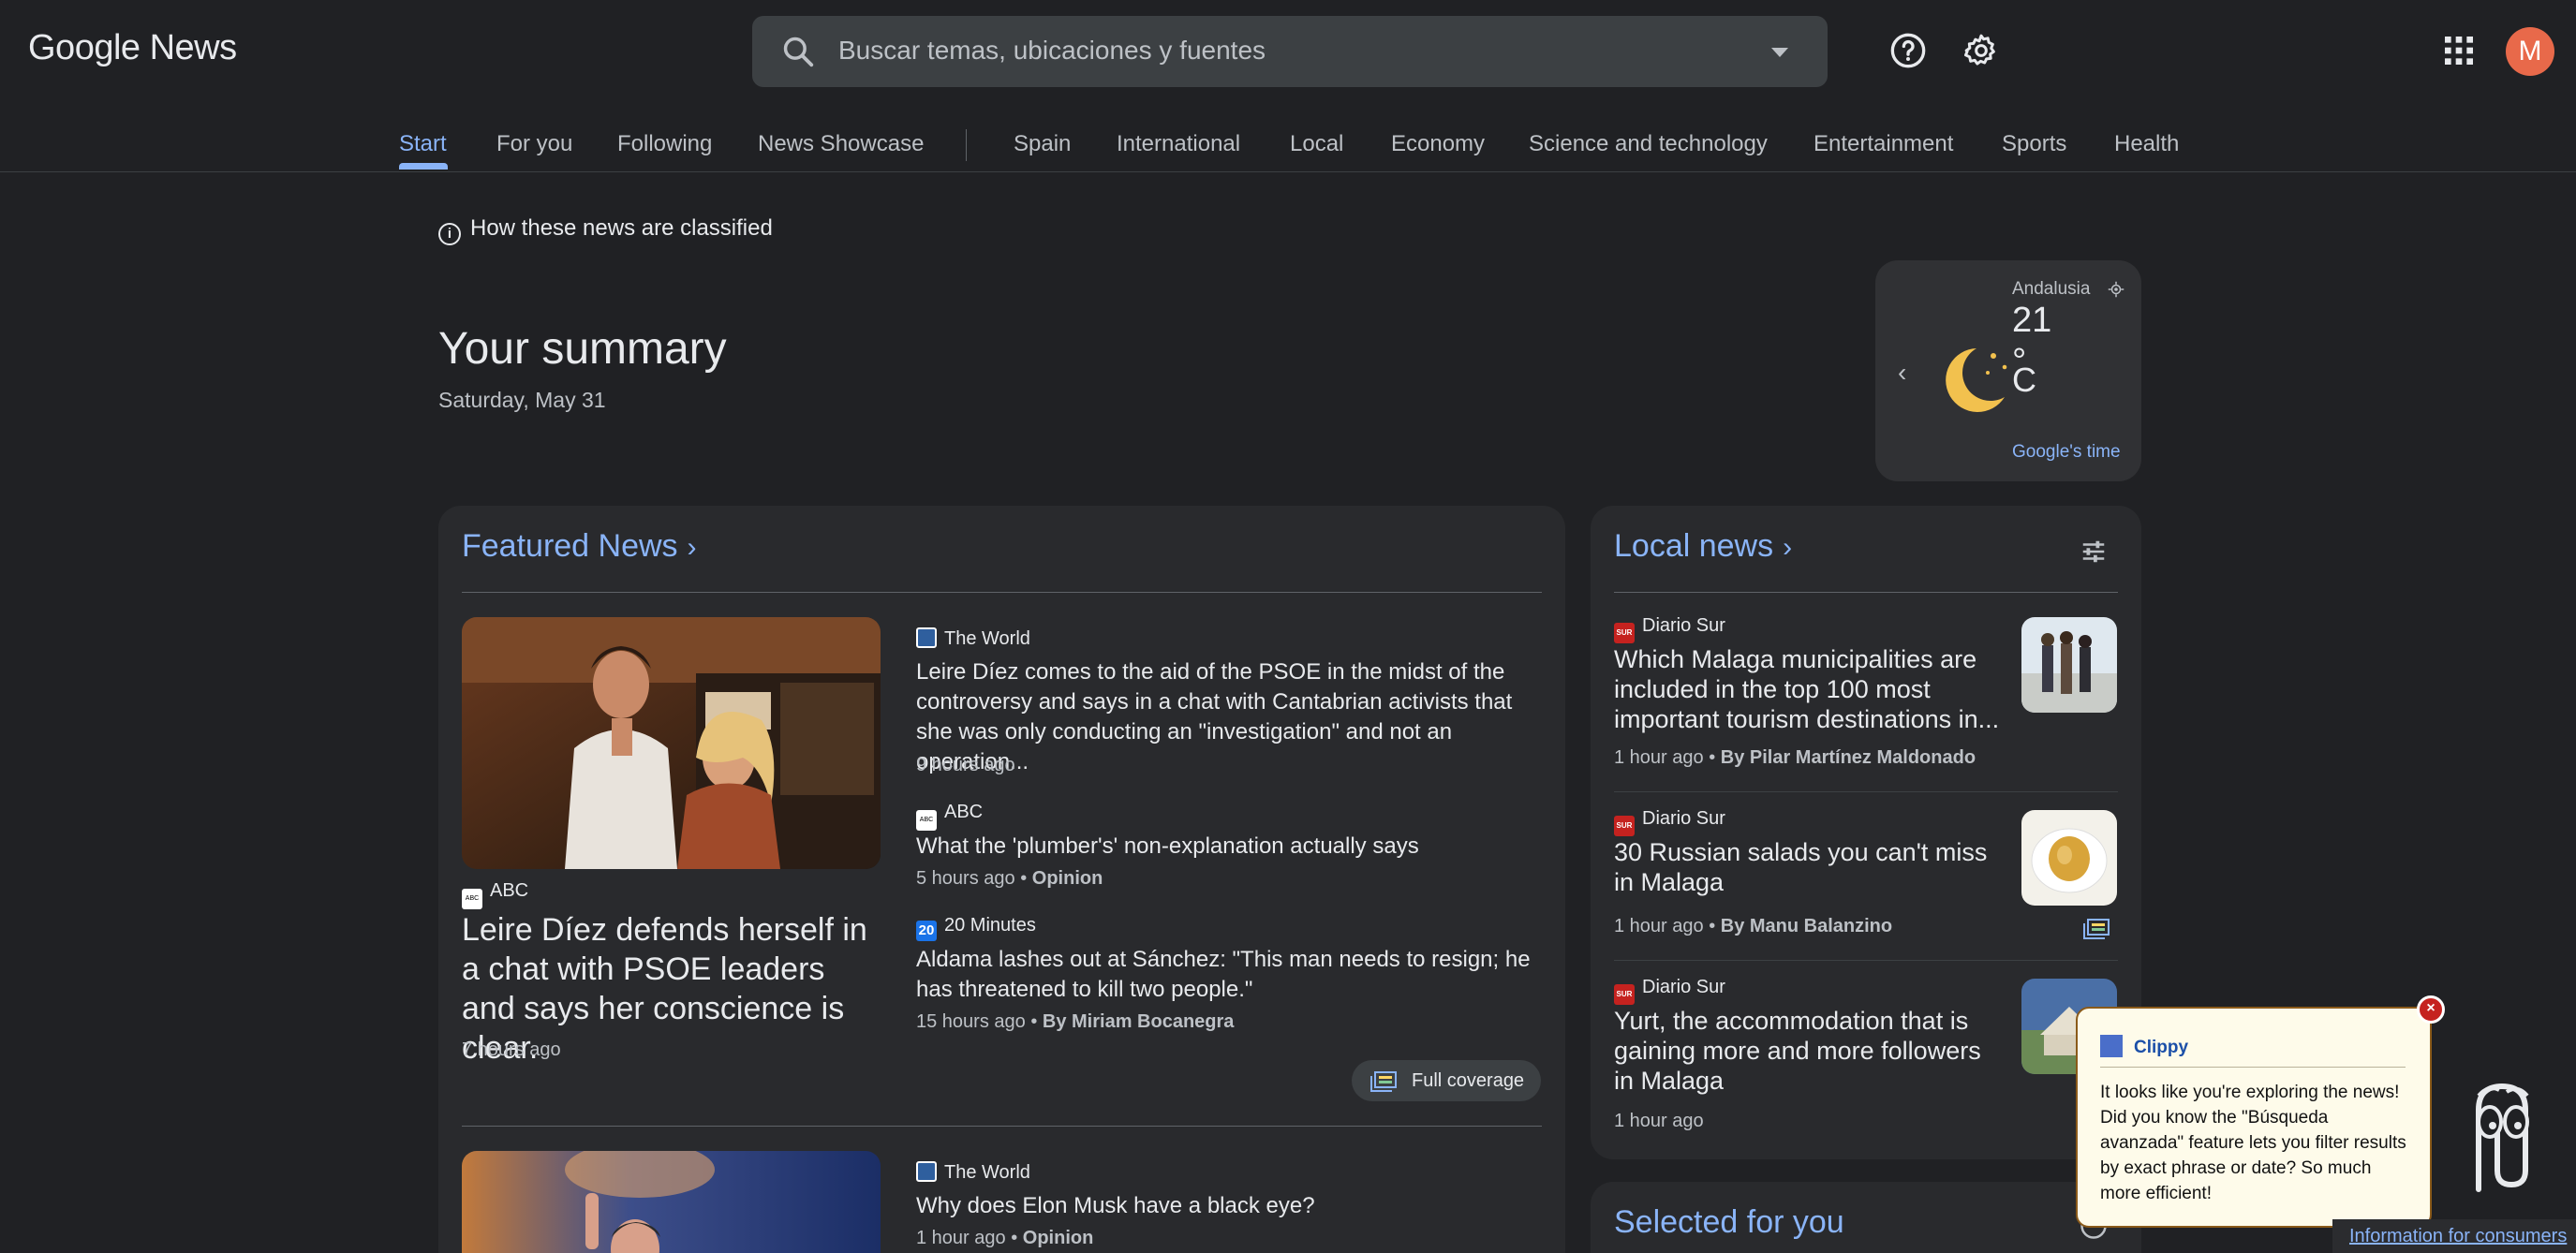 Image resolution: width=2576 pixels, height=1253 pixels. I want to click on local-news-title-text: Local news, so click(1694, 546).